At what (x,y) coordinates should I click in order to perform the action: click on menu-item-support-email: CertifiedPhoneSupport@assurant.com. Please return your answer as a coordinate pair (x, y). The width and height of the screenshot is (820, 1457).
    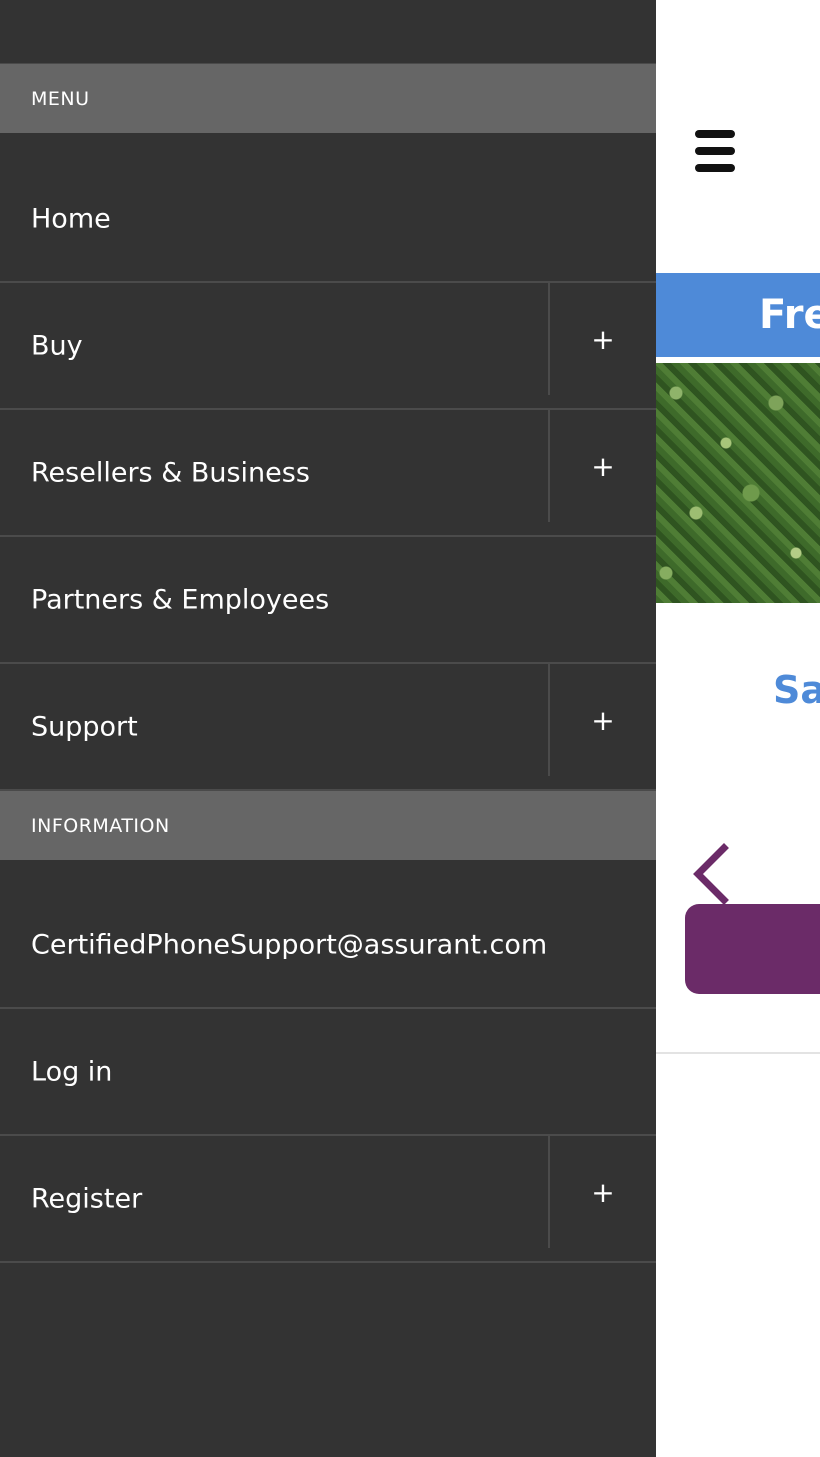
    Looking at the image, I should click on (328, 945).